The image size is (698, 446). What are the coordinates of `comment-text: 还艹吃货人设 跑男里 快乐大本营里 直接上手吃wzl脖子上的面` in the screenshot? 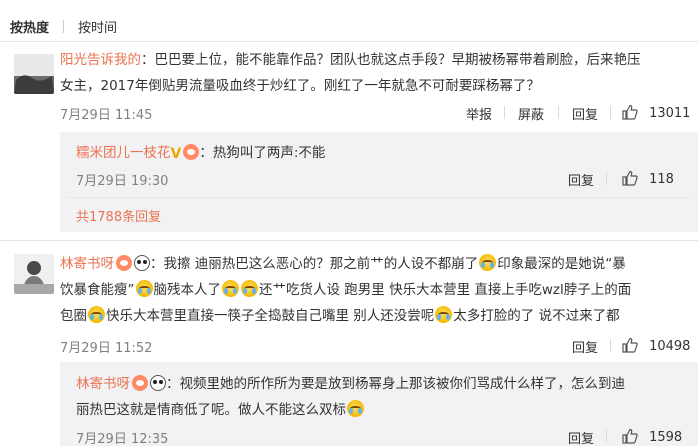 It's located at (445, 290).